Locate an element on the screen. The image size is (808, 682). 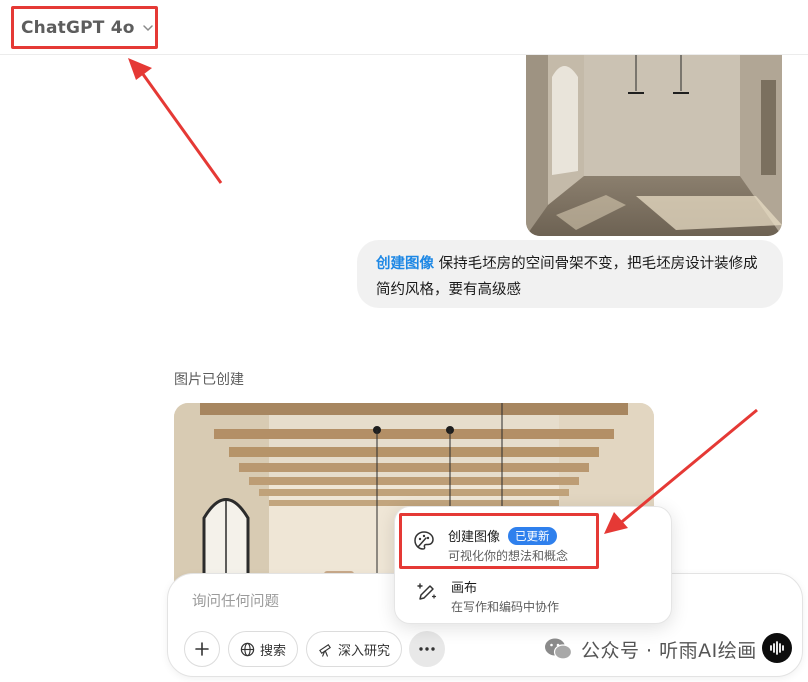
image-created-label: 图片已创建 is located at coordinates (209, 380).